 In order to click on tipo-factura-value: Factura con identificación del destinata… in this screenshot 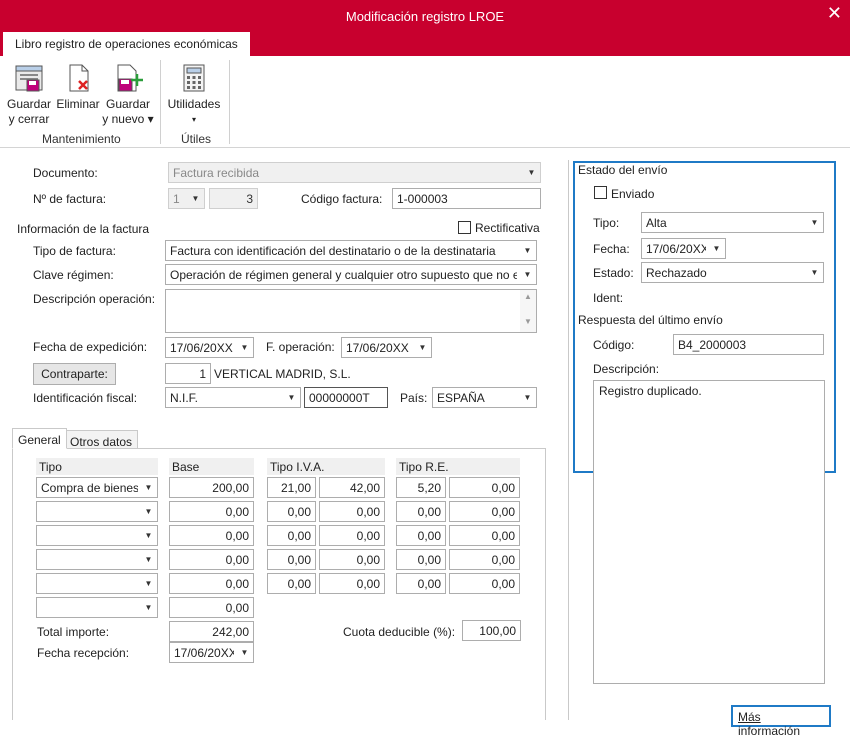, I will do `click(333, 251)`.